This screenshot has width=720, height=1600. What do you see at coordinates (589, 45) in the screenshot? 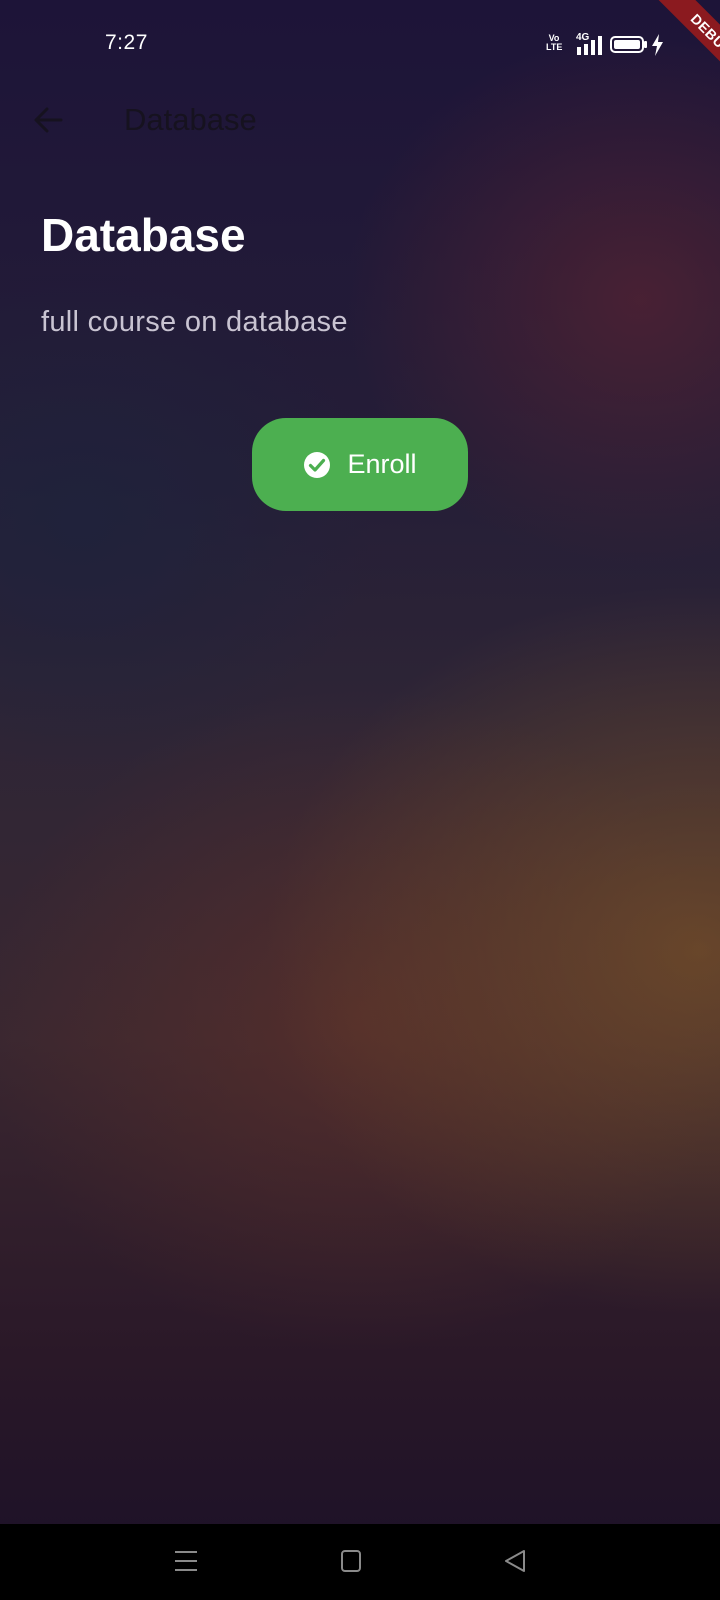
I see `signal-icon` at bounding box center [589, 45].